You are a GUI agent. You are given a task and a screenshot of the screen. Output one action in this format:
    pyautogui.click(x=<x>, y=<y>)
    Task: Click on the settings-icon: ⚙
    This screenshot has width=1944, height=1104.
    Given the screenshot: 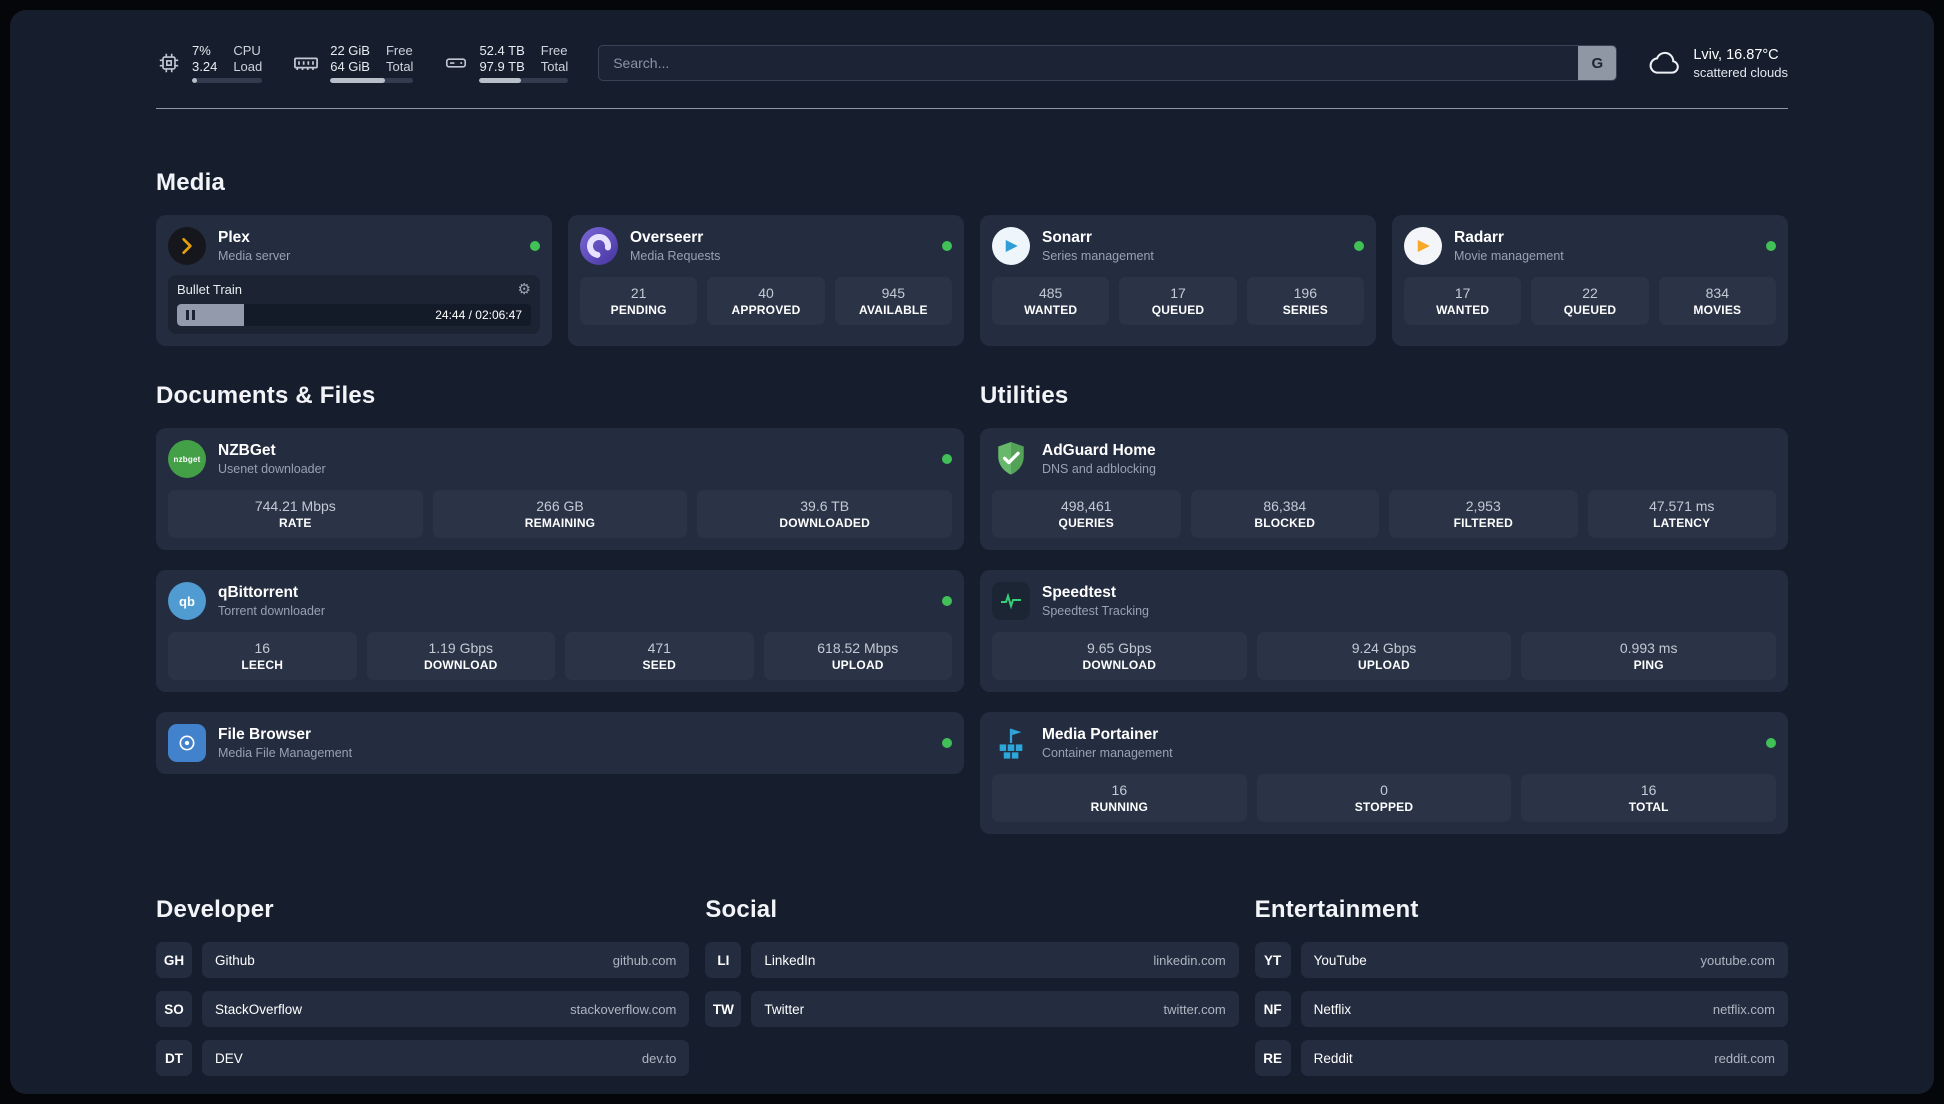 What is the action you would take?
    pyautogui.click(x=524, y=289)
    